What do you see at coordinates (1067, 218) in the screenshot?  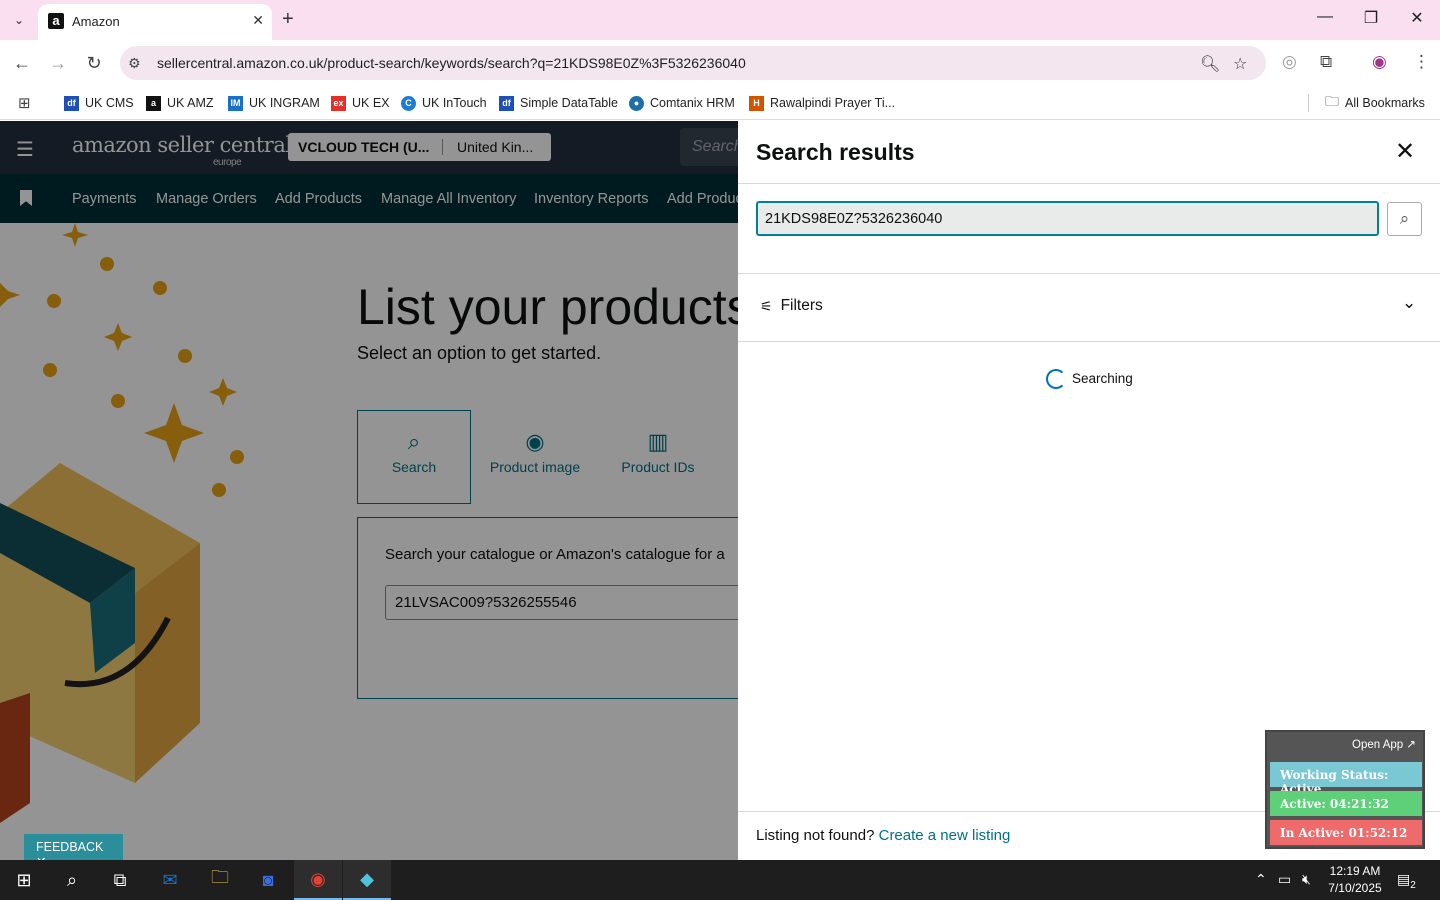 I see `results-search-input: 21KDS98E0Z?5326236040` at bounding box center [1067, 218].